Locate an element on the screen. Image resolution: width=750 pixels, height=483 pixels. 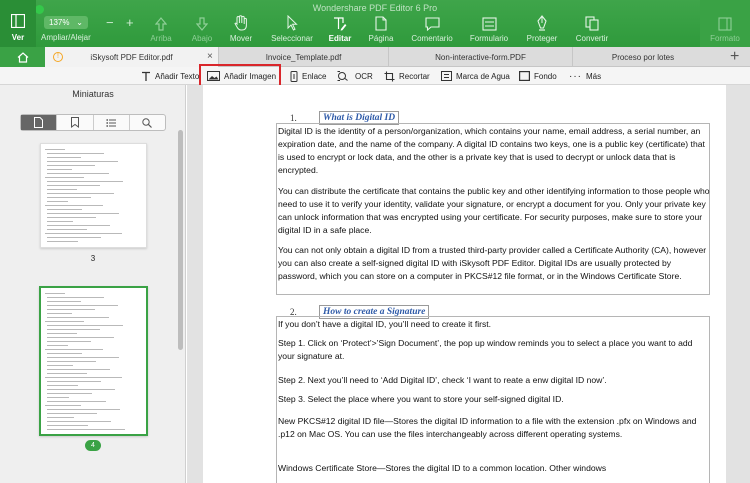
sidebar-tabs is located at coordinates (93, 122).